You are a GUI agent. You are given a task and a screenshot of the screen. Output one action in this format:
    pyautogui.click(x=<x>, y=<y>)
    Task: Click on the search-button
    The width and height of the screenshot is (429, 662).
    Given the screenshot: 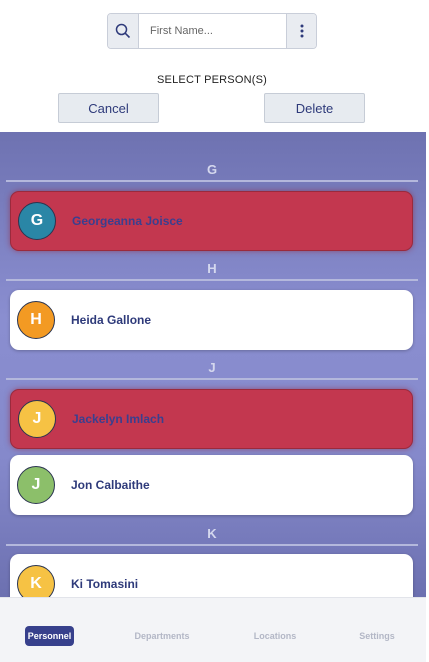 What is the action you would take?
    pyautogui.click(x=123, y=31)
    